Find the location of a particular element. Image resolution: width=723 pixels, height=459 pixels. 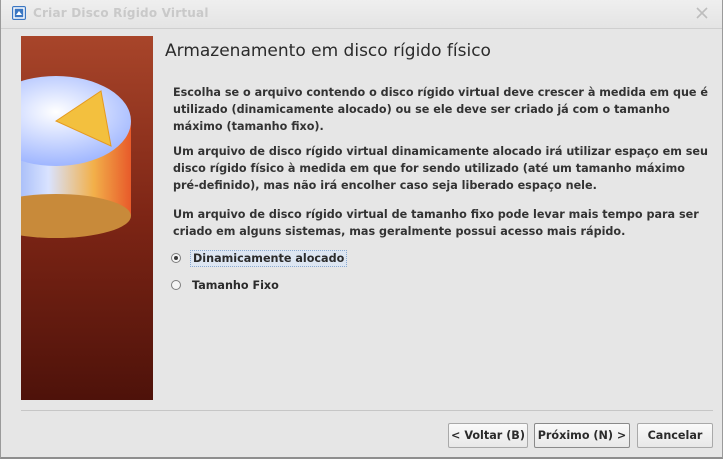

close-icon is located at coordinates (702, 13).